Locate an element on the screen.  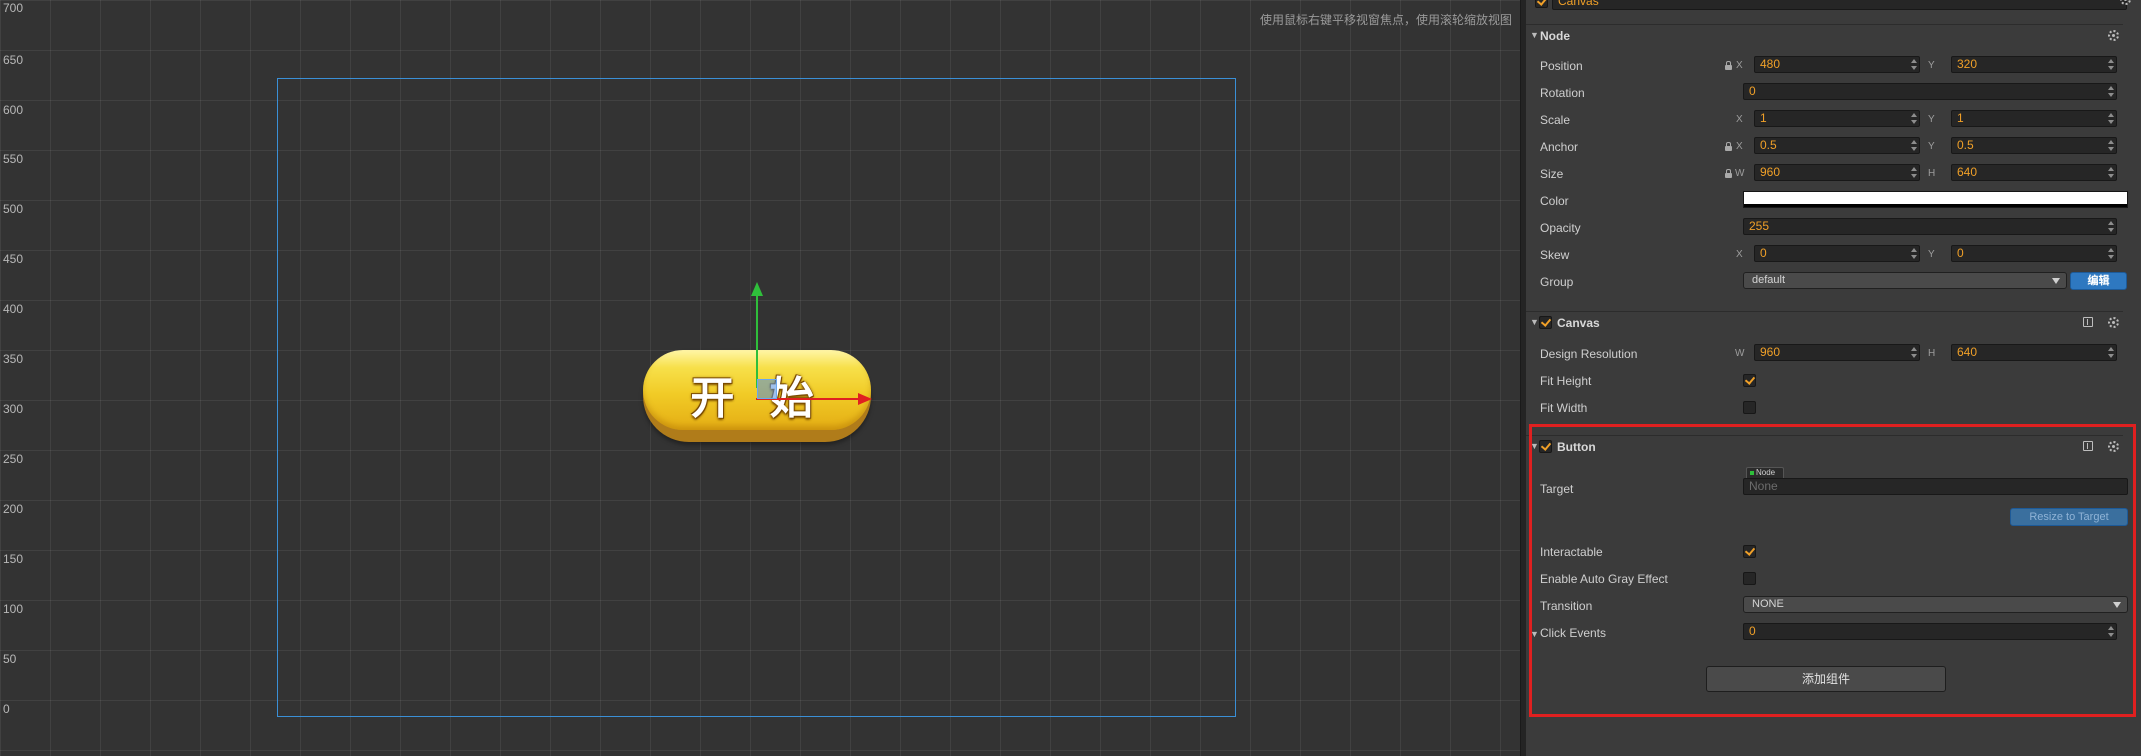
click-events-count-field: 0 is located at coordinates (1930, 631).